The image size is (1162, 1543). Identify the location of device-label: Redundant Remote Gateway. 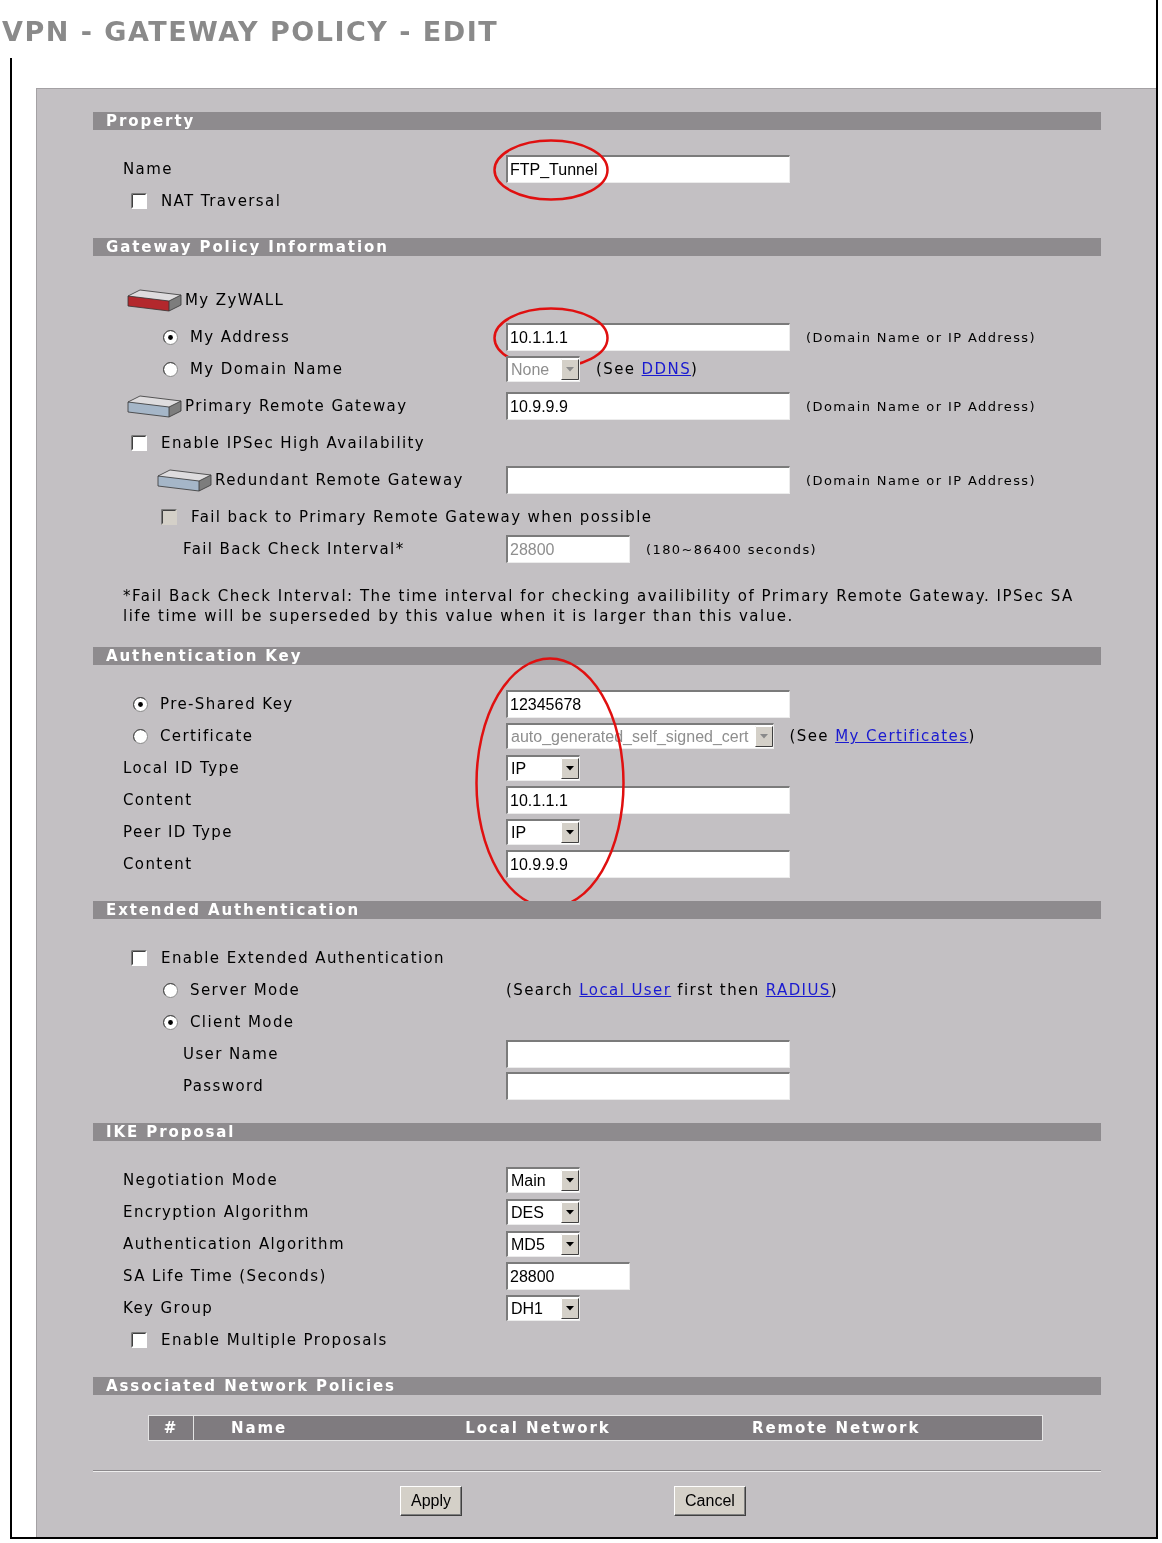
(339, 480).